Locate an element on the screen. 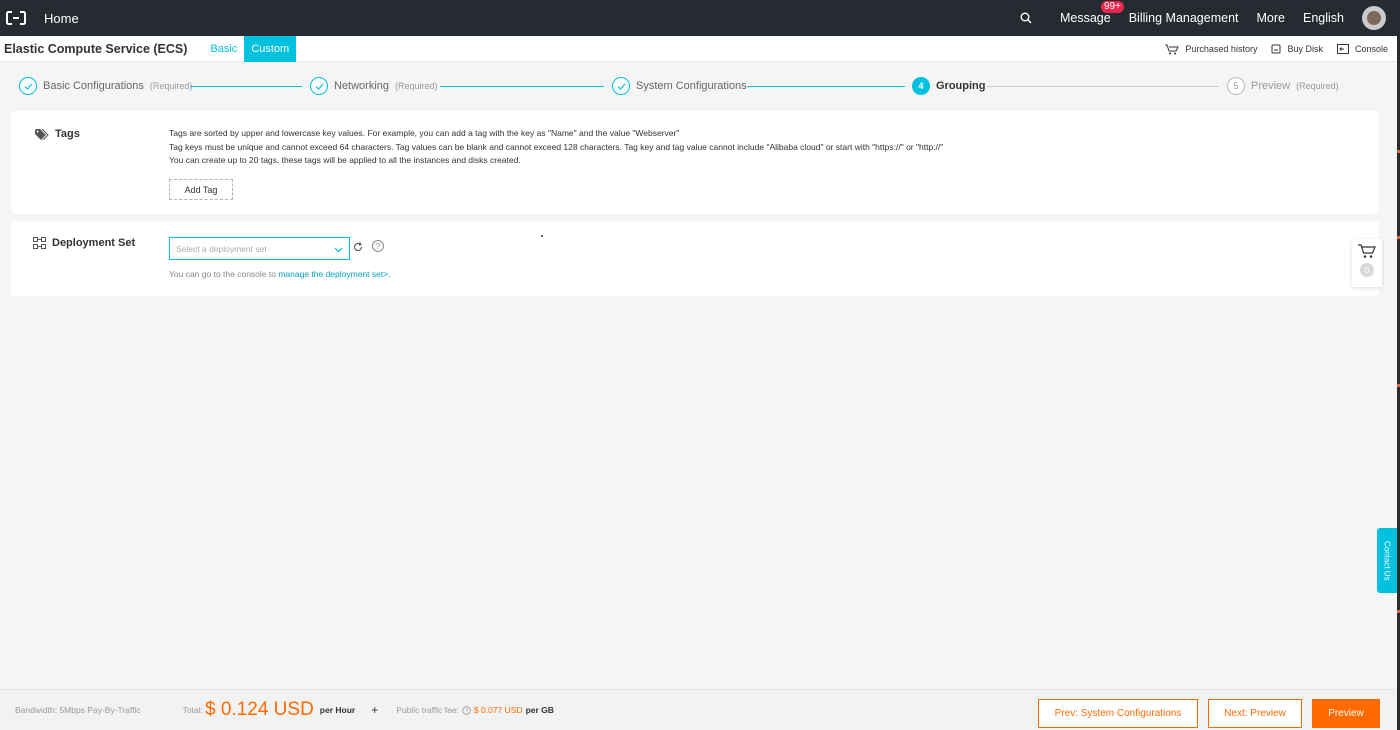 This screenshot has height=730, width=1400. step-number: 4 is located at coordinates (921, 86).